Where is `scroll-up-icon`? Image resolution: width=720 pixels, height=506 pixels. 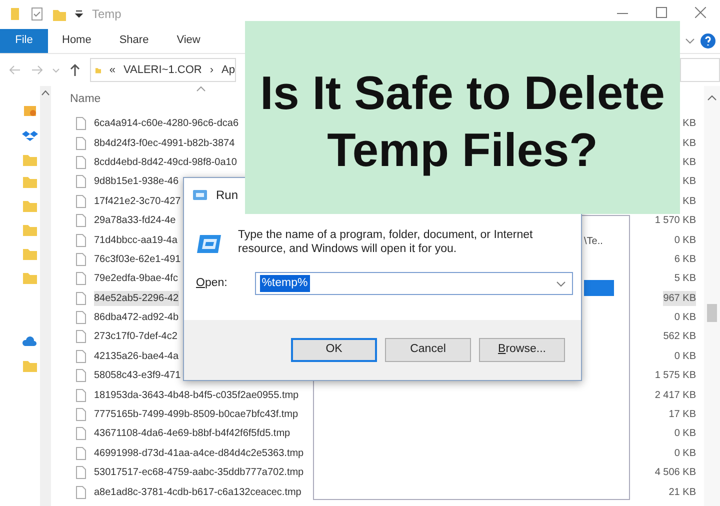 scroll-up-icon is located at coordinates (45, 93).